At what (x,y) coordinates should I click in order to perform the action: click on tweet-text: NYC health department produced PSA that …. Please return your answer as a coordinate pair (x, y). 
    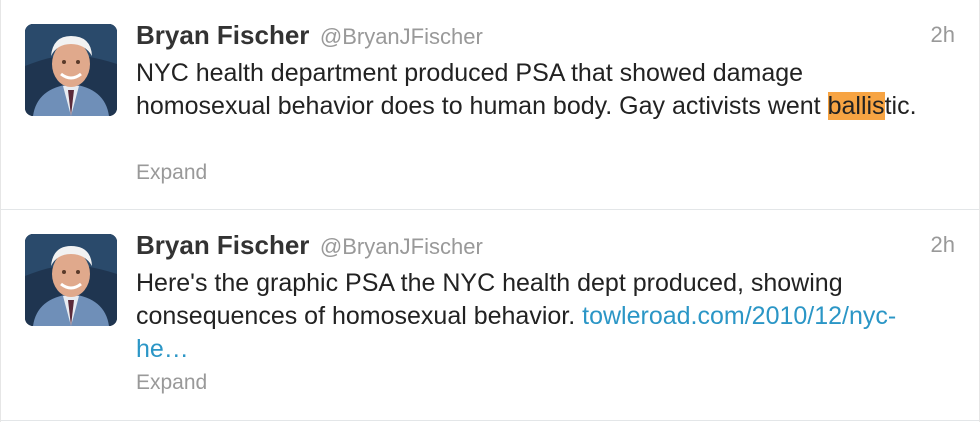
    Looking at the image, I should click on (536, 90).